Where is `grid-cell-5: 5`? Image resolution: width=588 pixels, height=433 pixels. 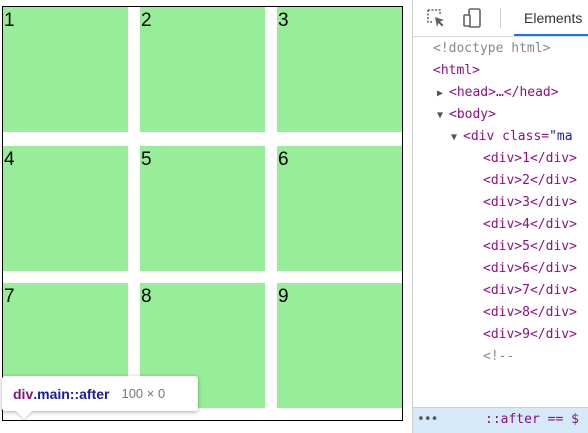 grid-cell-5: 5 is located at coordinates (202, 208).